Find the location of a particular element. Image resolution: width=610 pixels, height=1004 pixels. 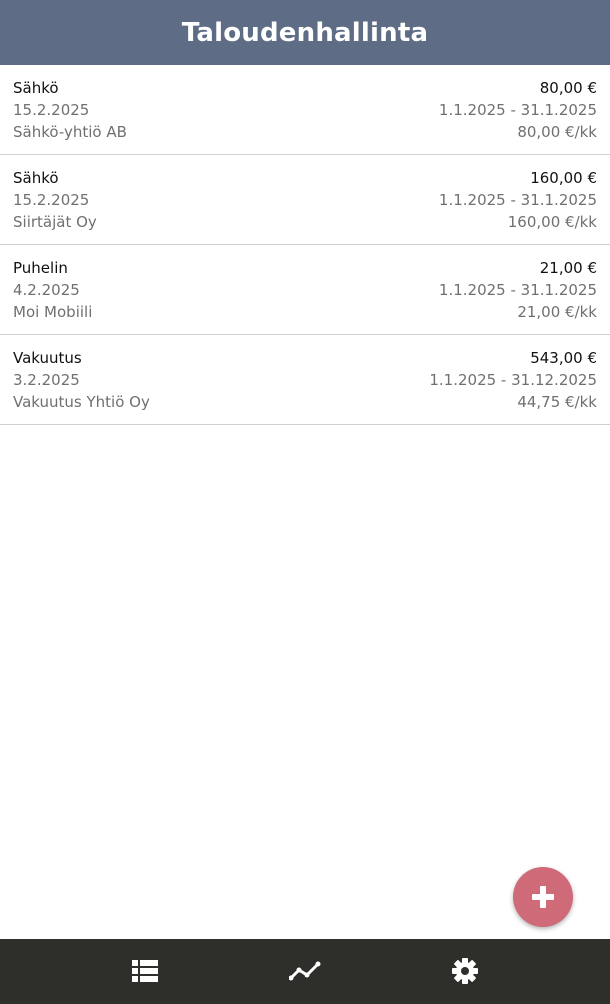

bill-monthly: 160,00 €/kk is located at coordinates (552, 222).